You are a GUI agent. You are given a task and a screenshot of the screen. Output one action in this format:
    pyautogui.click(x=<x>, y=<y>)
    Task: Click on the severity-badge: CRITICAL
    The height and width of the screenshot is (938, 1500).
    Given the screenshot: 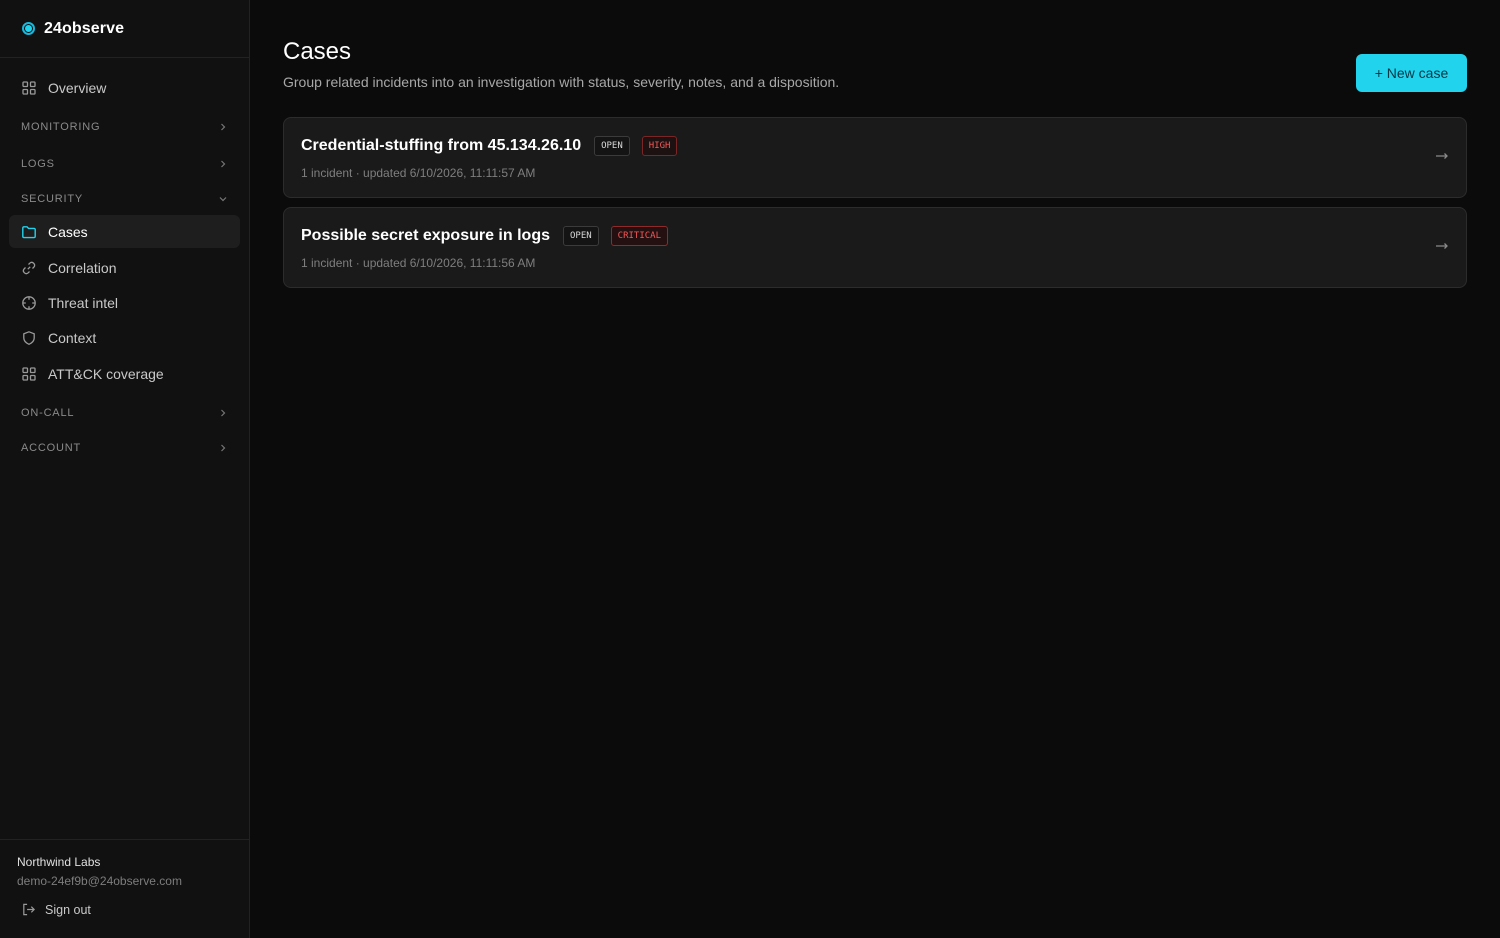 What is the action you would take?
    pyautogui.click(x=639, y=236)
    